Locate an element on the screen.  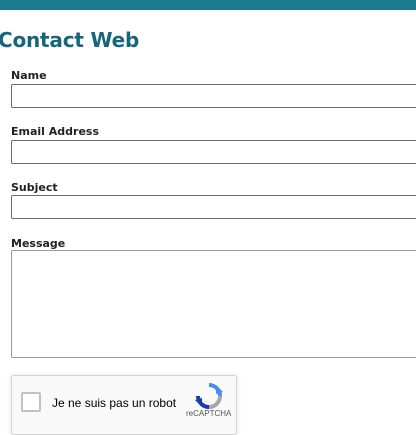
recaptcha-widget: Je ne suis pas un robot reCAPTCHA is located at coordinates (124, 405).